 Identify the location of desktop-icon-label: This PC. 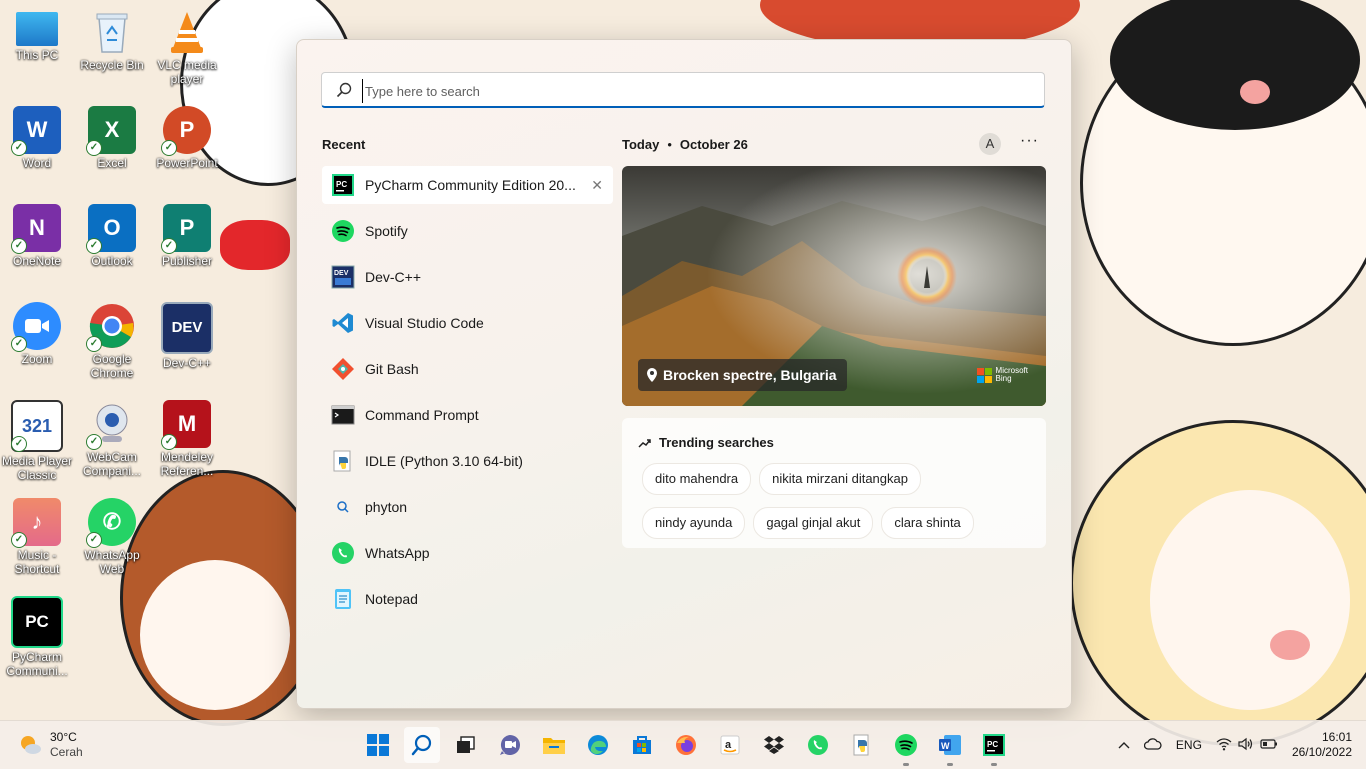
(37, 55).